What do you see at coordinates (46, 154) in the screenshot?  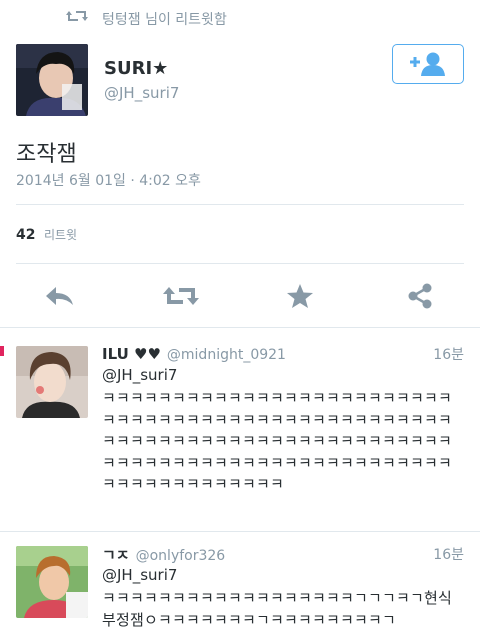 I see `tweet-text: 조작잼` at bounding box center [46, 154].